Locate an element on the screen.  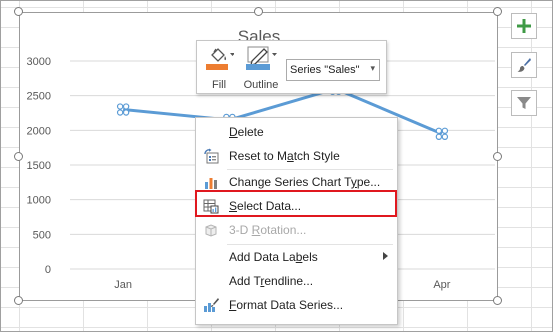
paintbrush-icon is located at coordinates (524, 65).